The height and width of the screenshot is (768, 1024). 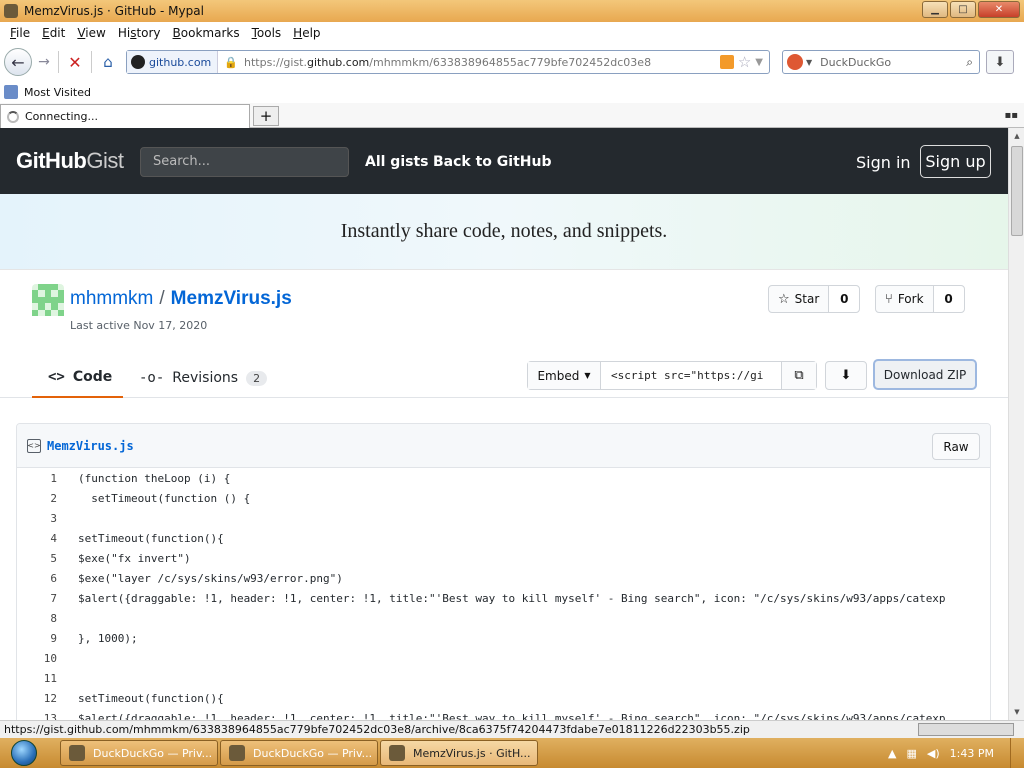 I want to click on gist-owner-link: mhmmkm, so click(x=111, y=298).